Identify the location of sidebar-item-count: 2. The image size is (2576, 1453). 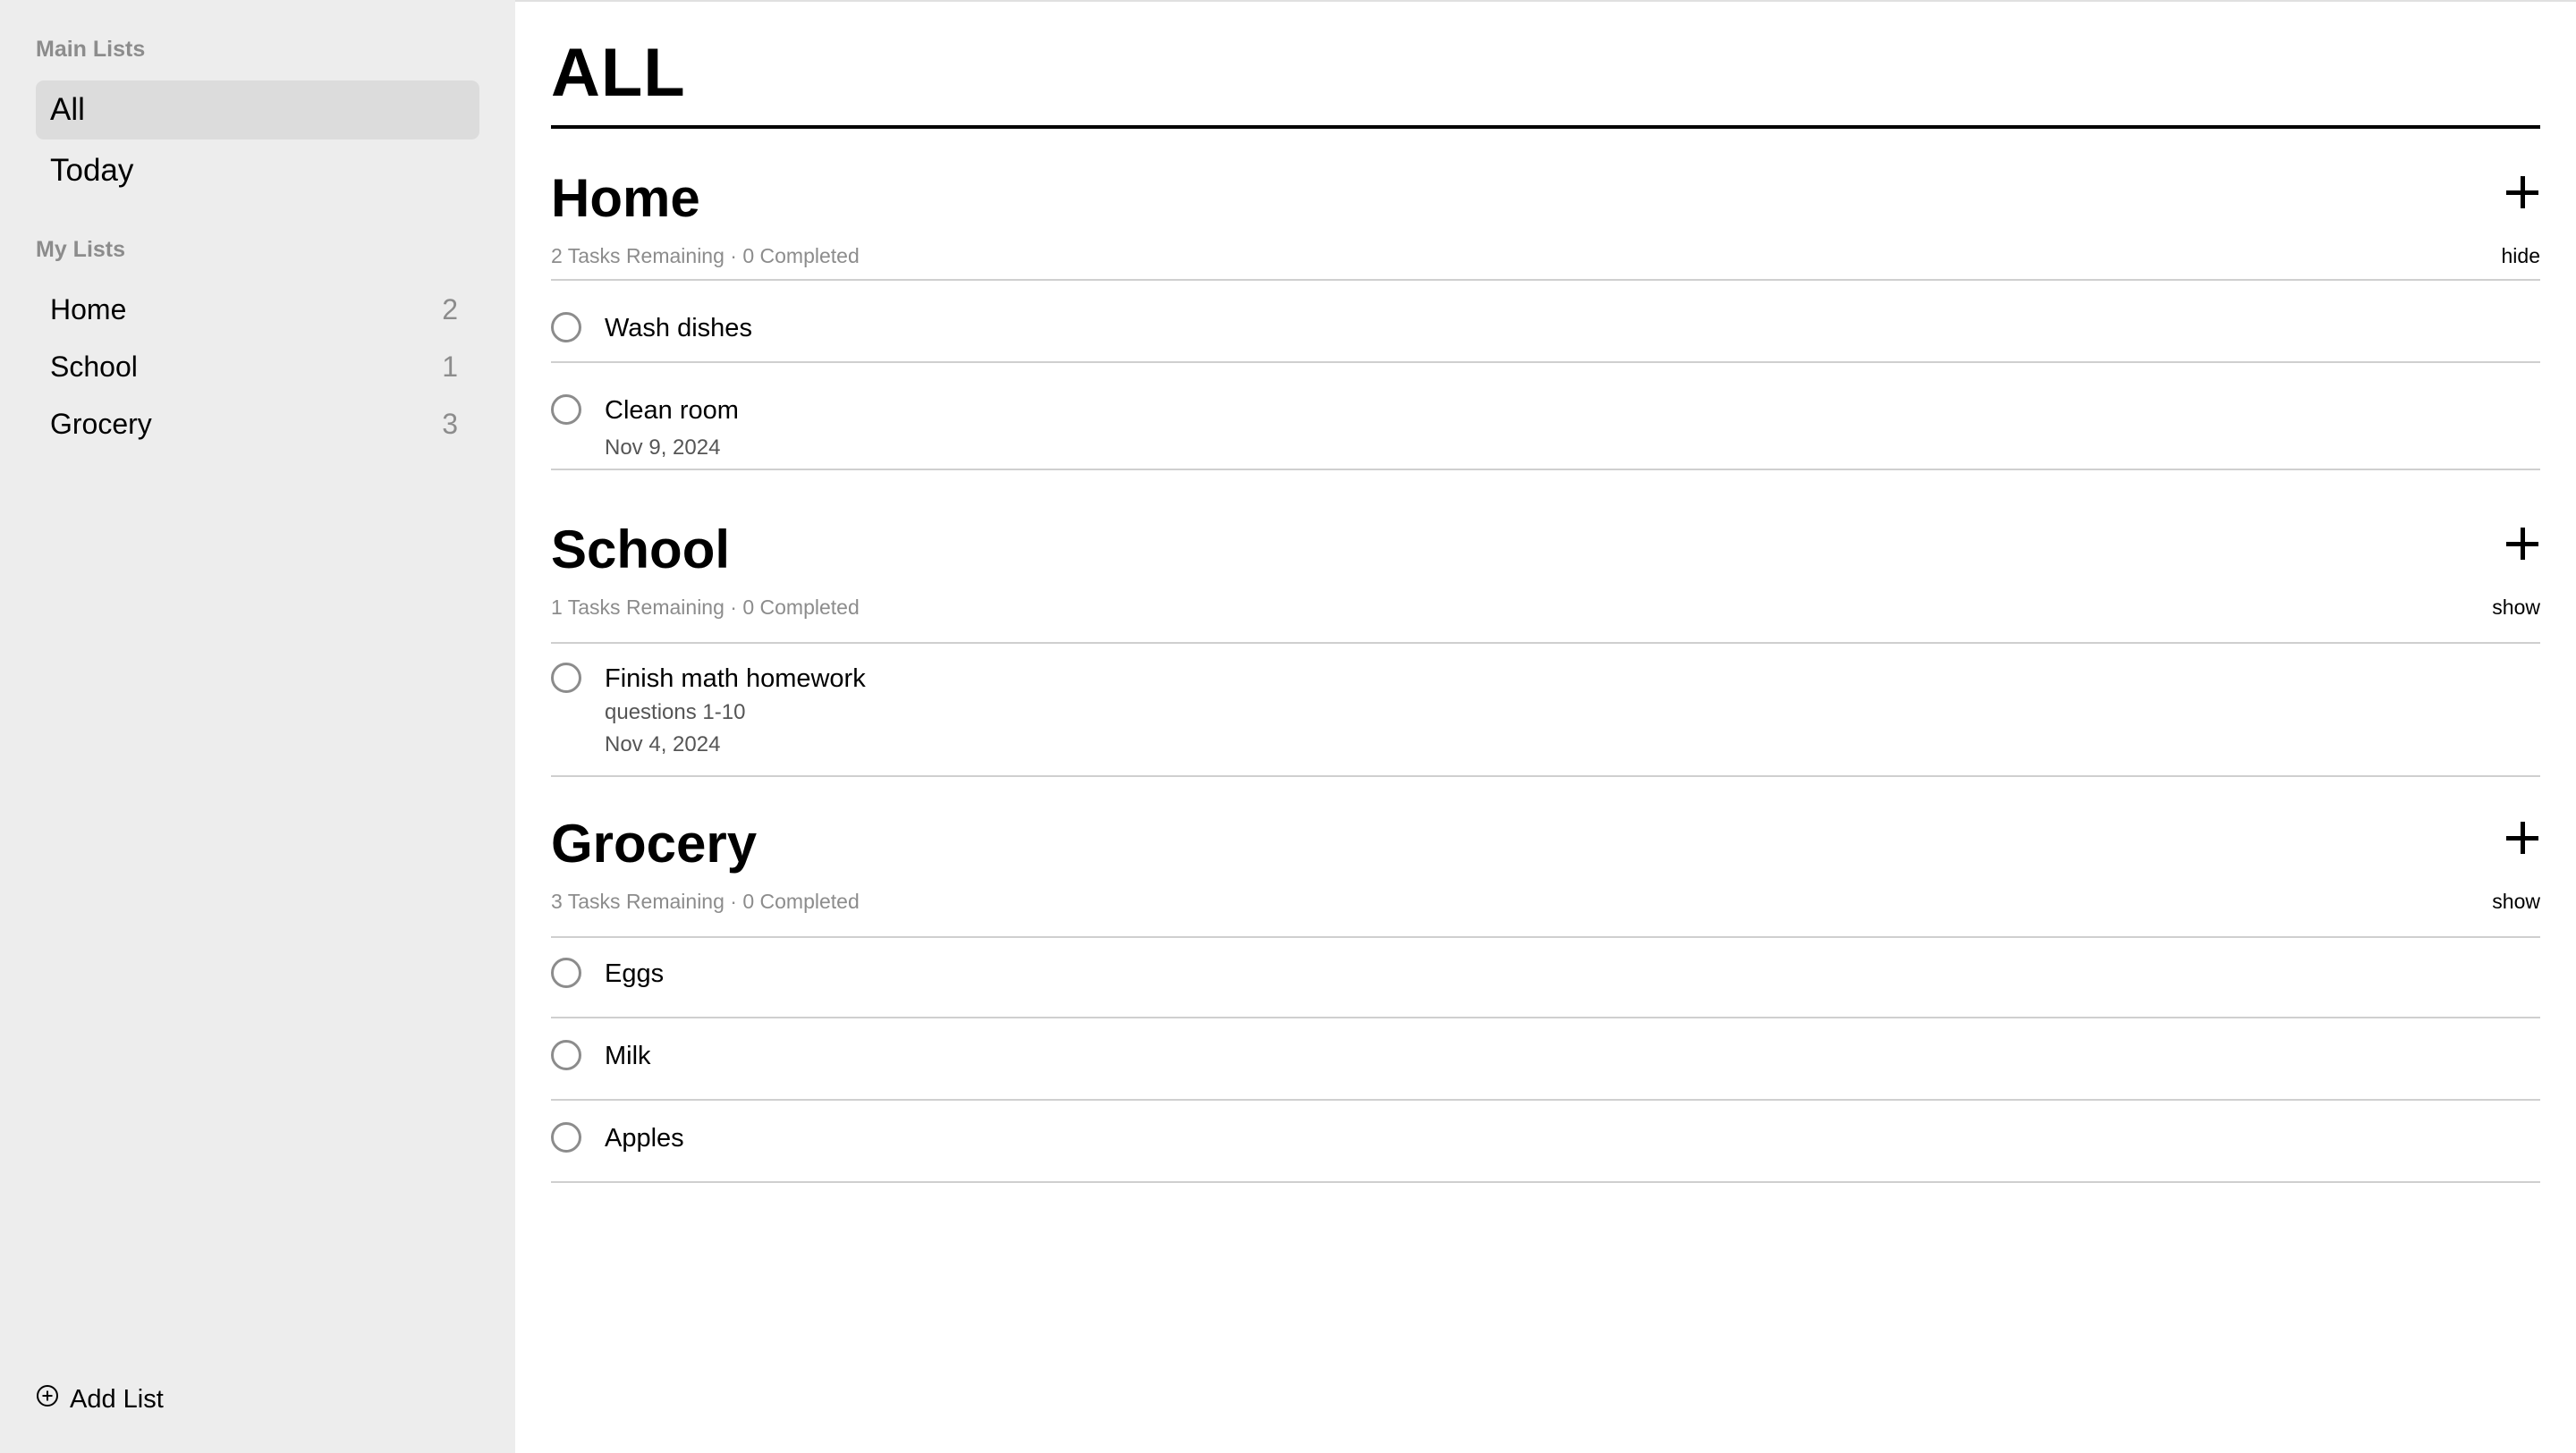
(450, 309).